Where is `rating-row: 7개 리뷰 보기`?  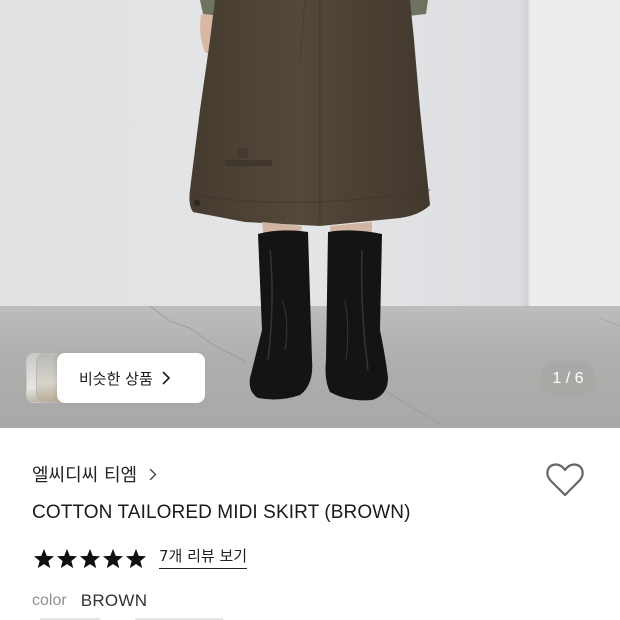
rating-row: 7개 리뷰 보기 is located at coordinates (140, 558).